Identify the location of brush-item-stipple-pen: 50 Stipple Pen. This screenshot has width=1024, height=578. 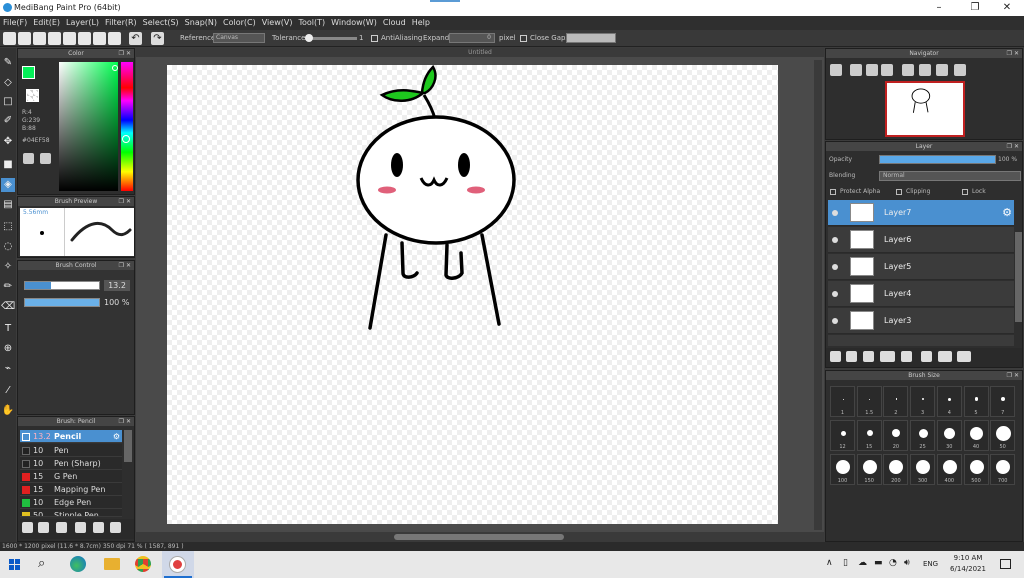
(71, 513).